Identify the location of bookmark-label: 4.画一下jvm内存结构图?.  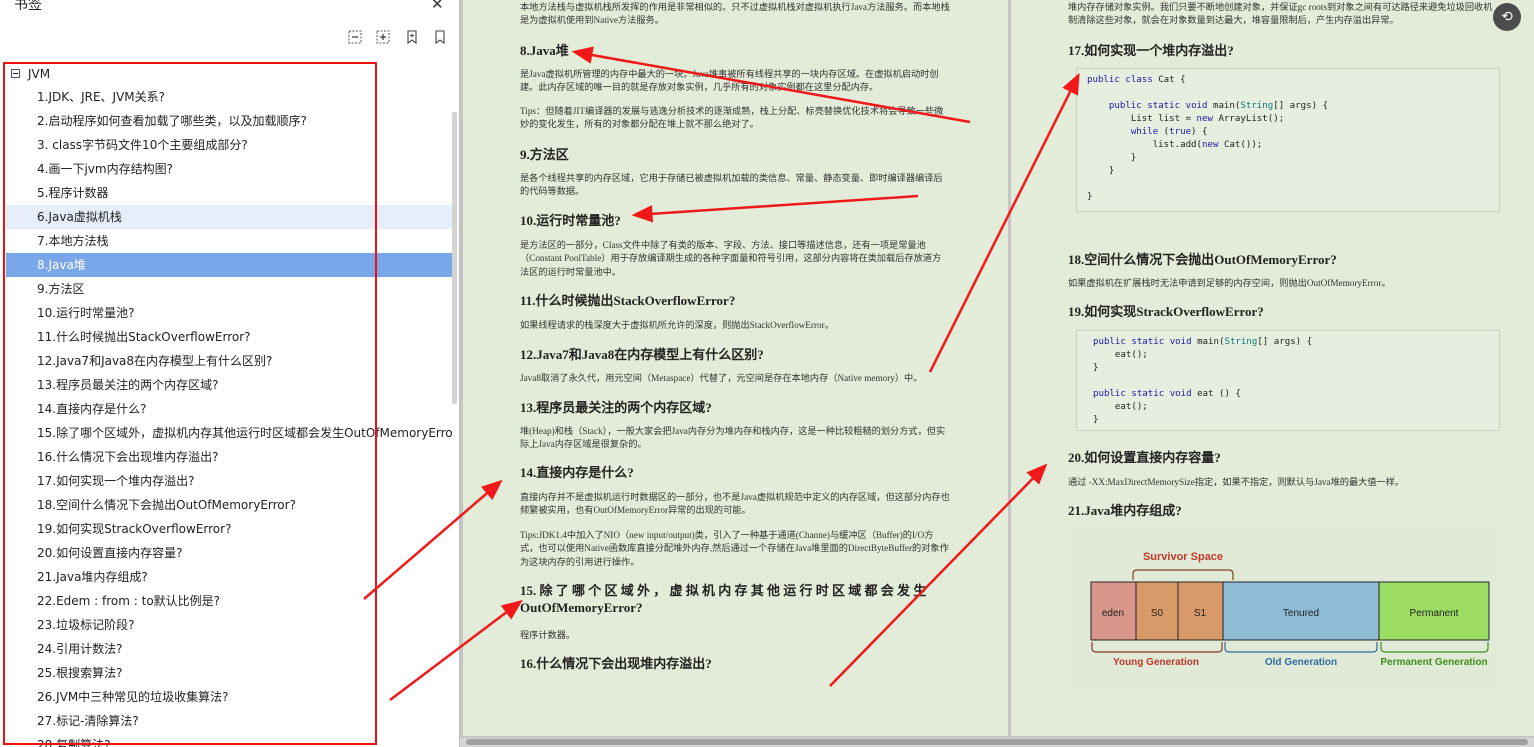
(105, 169).